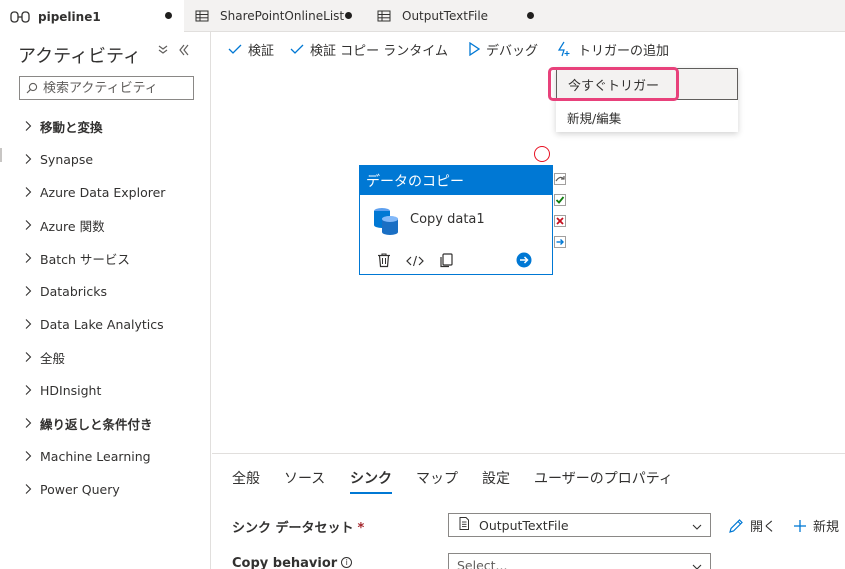 The height and width of the screenshot is (569, 845). Describe the element at coordinates (603, 478) in the screenshot. I see `tab-user-properties: ユーザーのプロパティ` at that location.